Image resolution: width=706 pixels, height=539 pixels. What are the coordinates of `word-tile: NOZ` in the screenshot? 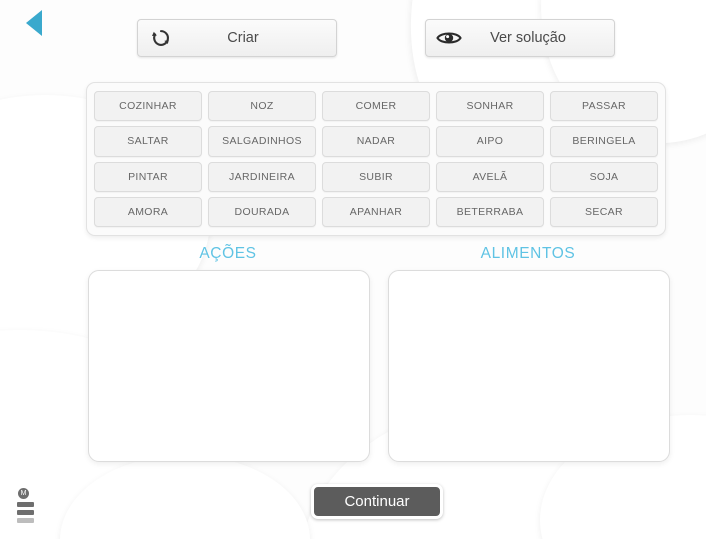 It's located at (262, 106).